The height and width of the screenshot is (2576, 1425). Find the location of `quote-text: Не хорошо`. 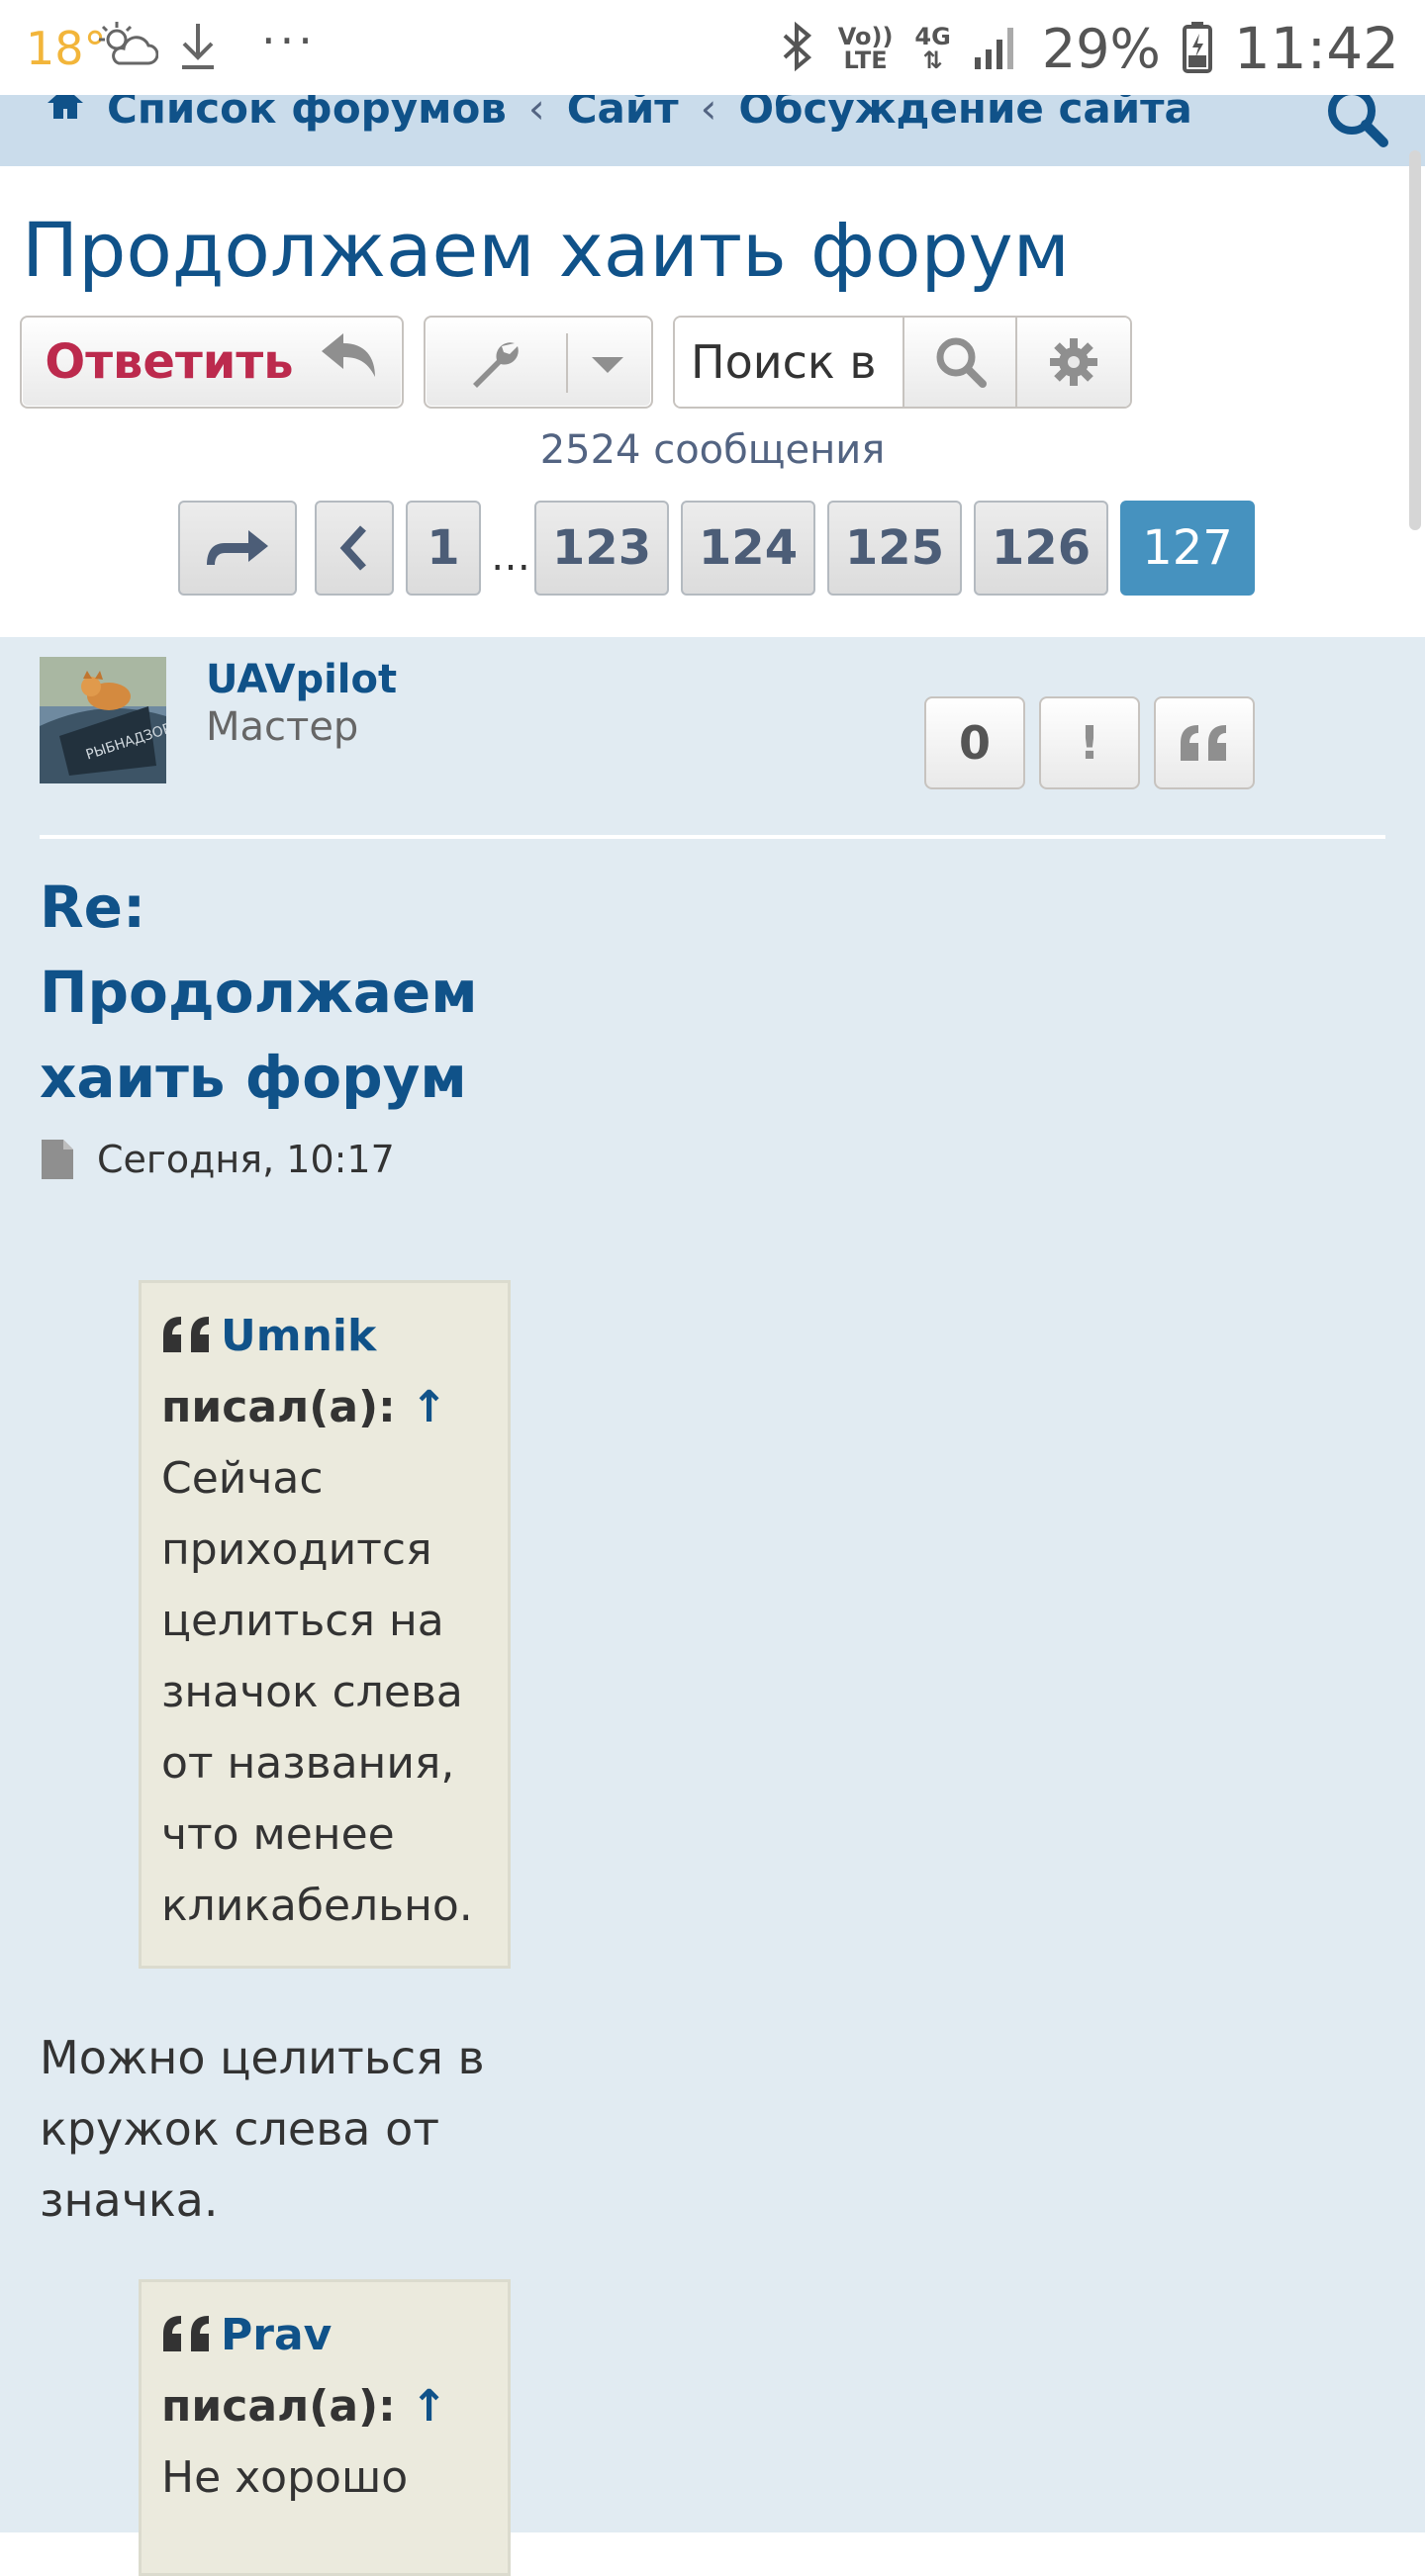

quote-text: Не хорошо is located at coordinates (325, 2478).